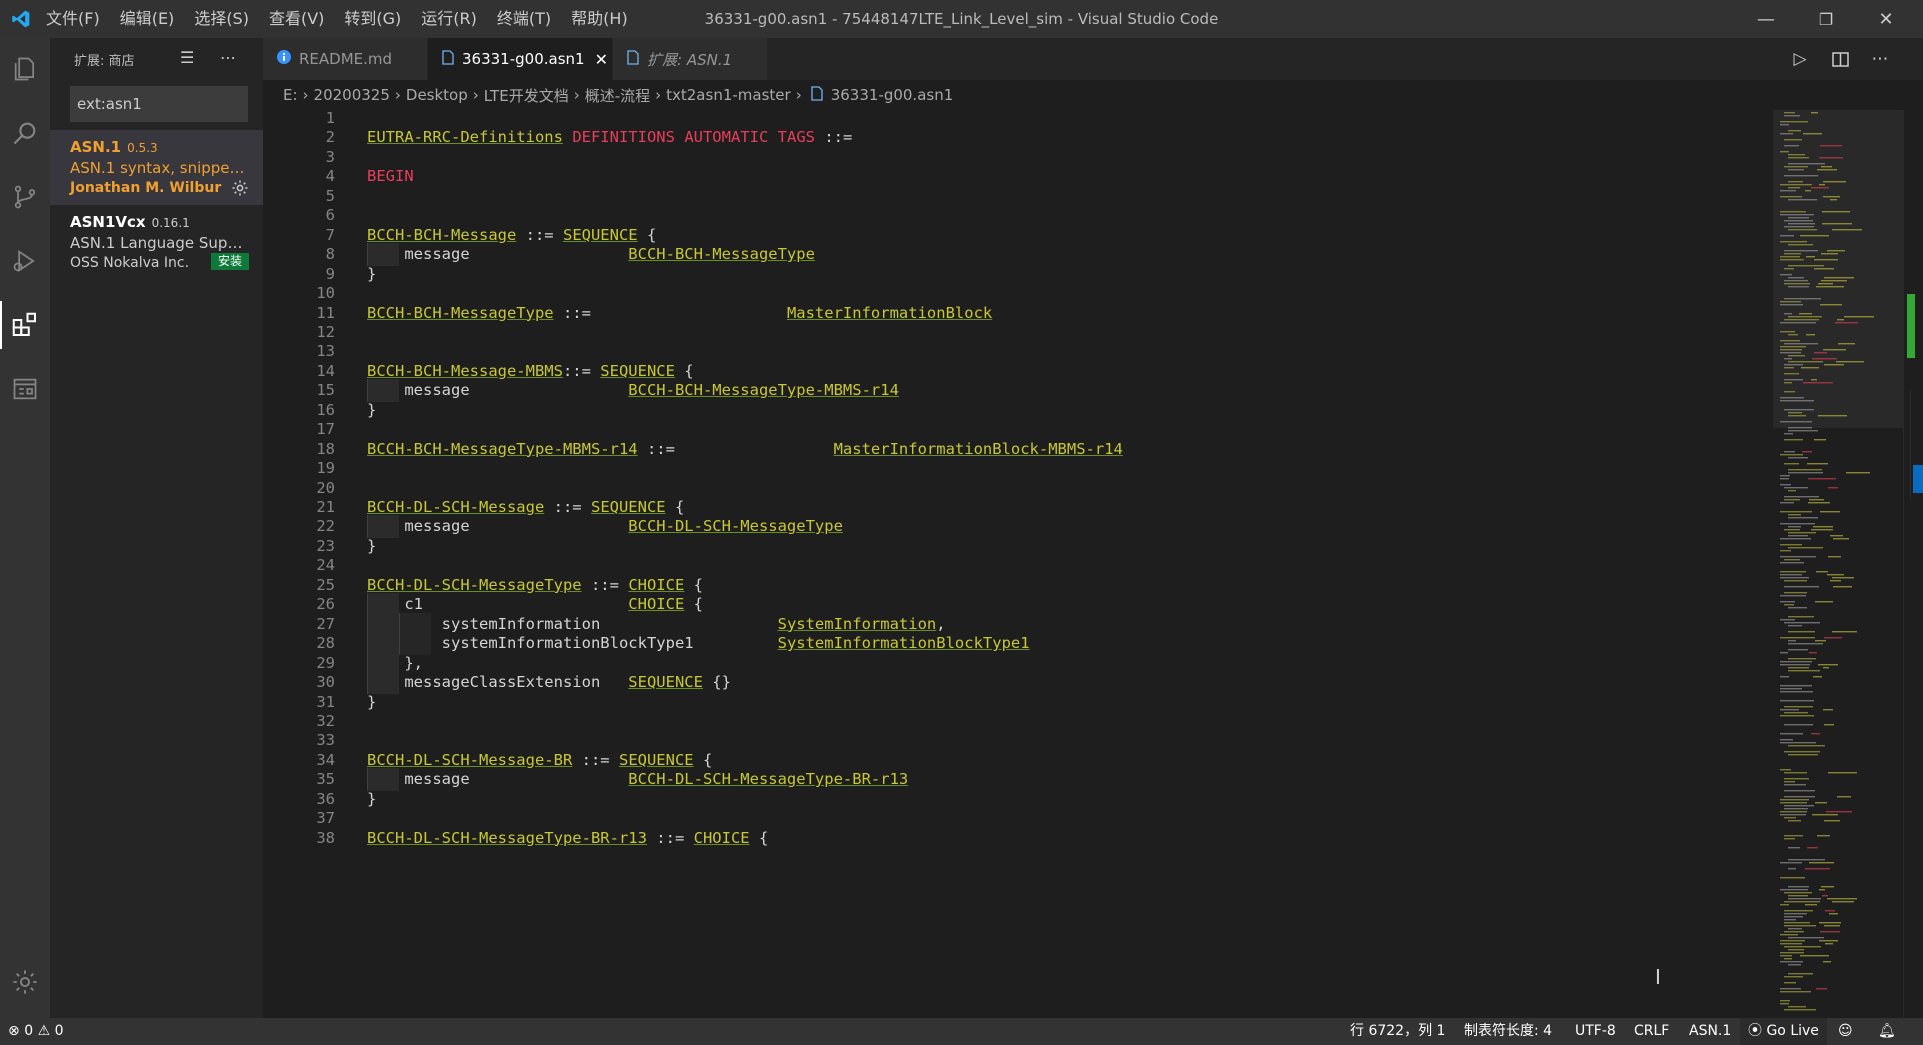  Describe the element at coordinates (1880, 59) in the screenshot. I see `editor-more-actions-icon: ⋯` at that location.